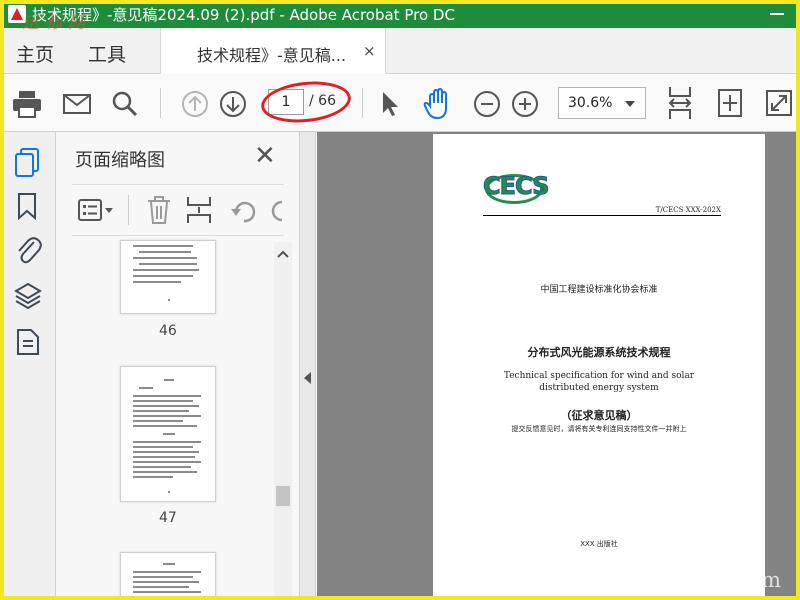 The width and height of the screenshot is (800, 600). Describe the element at coordinates (438, 104) in the screenshot. I see `hand-tool-icon` at that location.